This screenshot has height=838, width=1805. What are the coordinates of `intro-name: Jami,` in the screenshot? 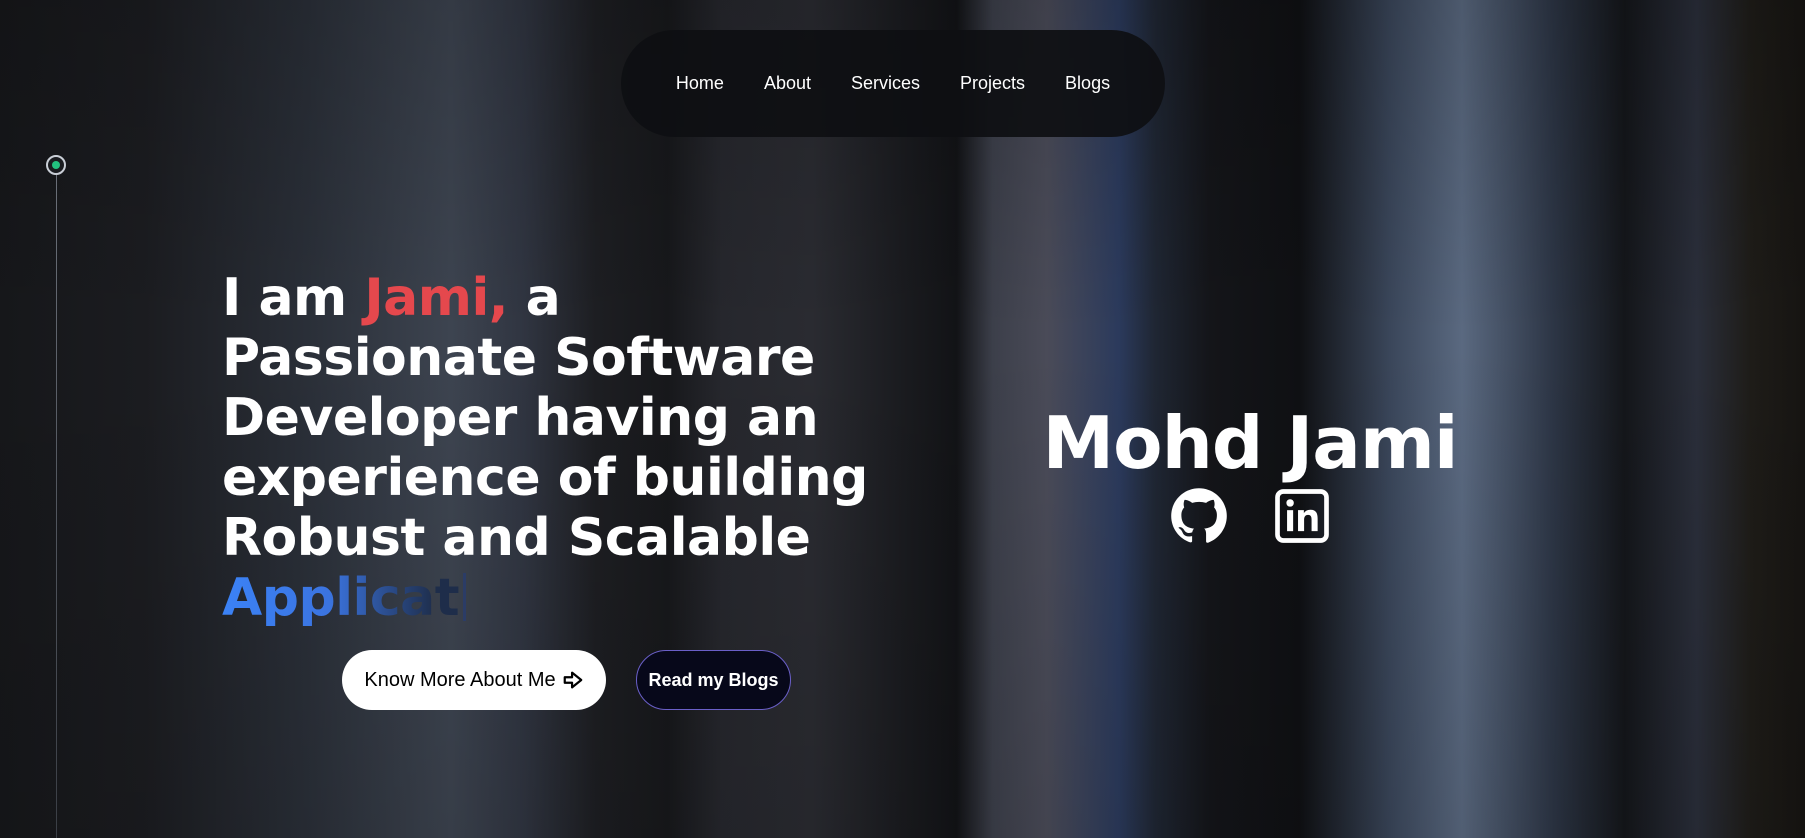 It's located at (436, 298).